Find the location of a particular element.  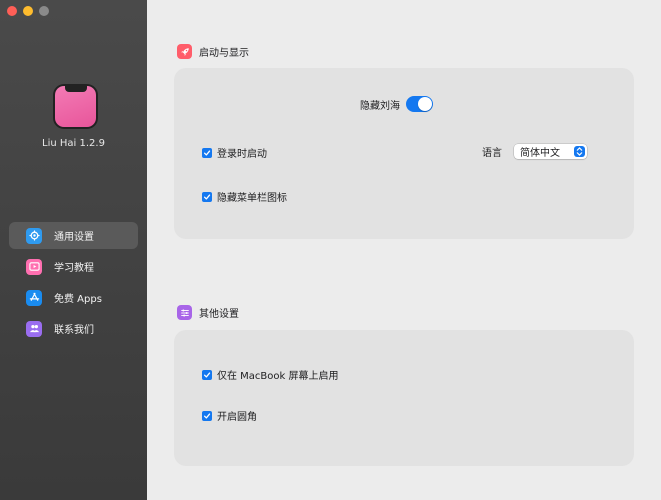

language-select: 简体中文 is located at coordinates (550, 151).